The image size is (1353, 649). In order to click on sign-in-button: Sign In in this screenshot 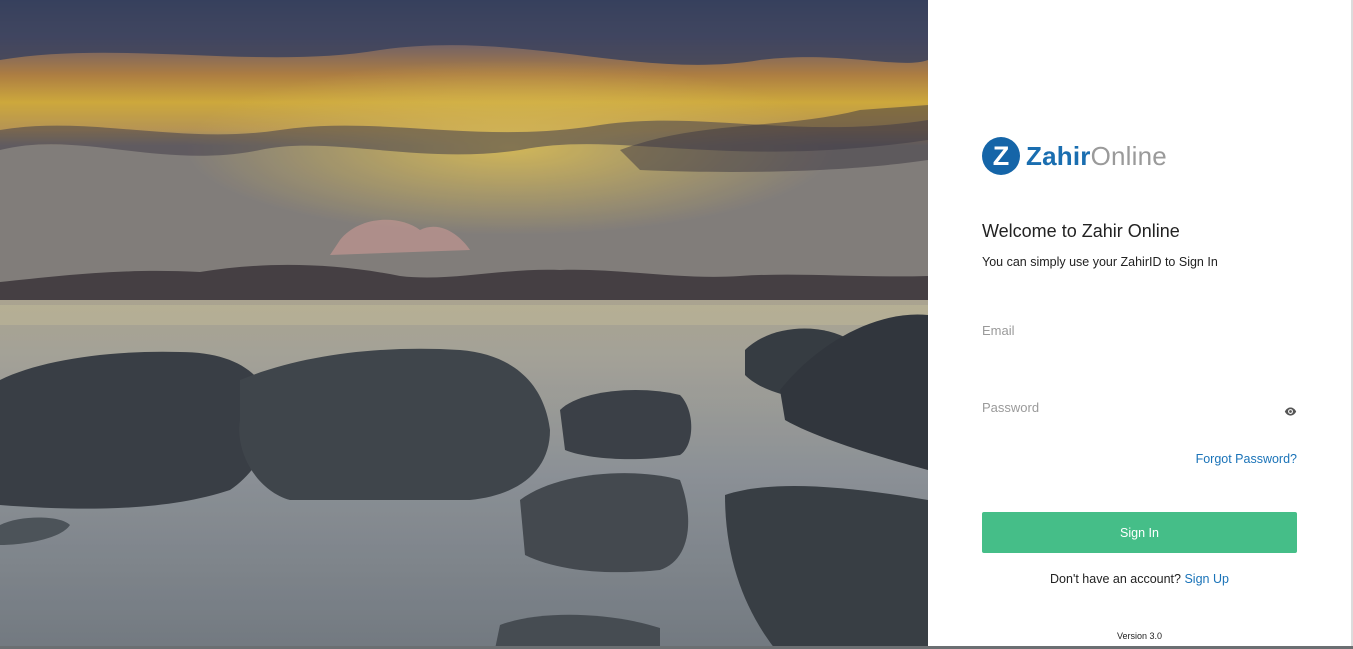, I will do `click(1139, 532)`.